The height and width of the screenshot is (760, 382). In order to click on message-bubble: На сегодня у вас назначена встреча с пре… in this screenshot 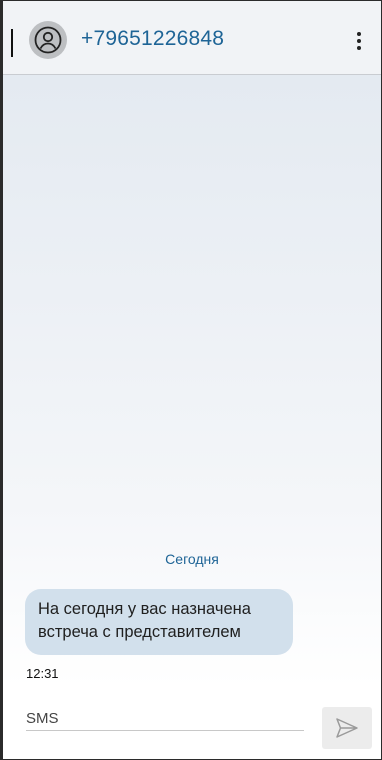, I will do `click(159, 622)`.